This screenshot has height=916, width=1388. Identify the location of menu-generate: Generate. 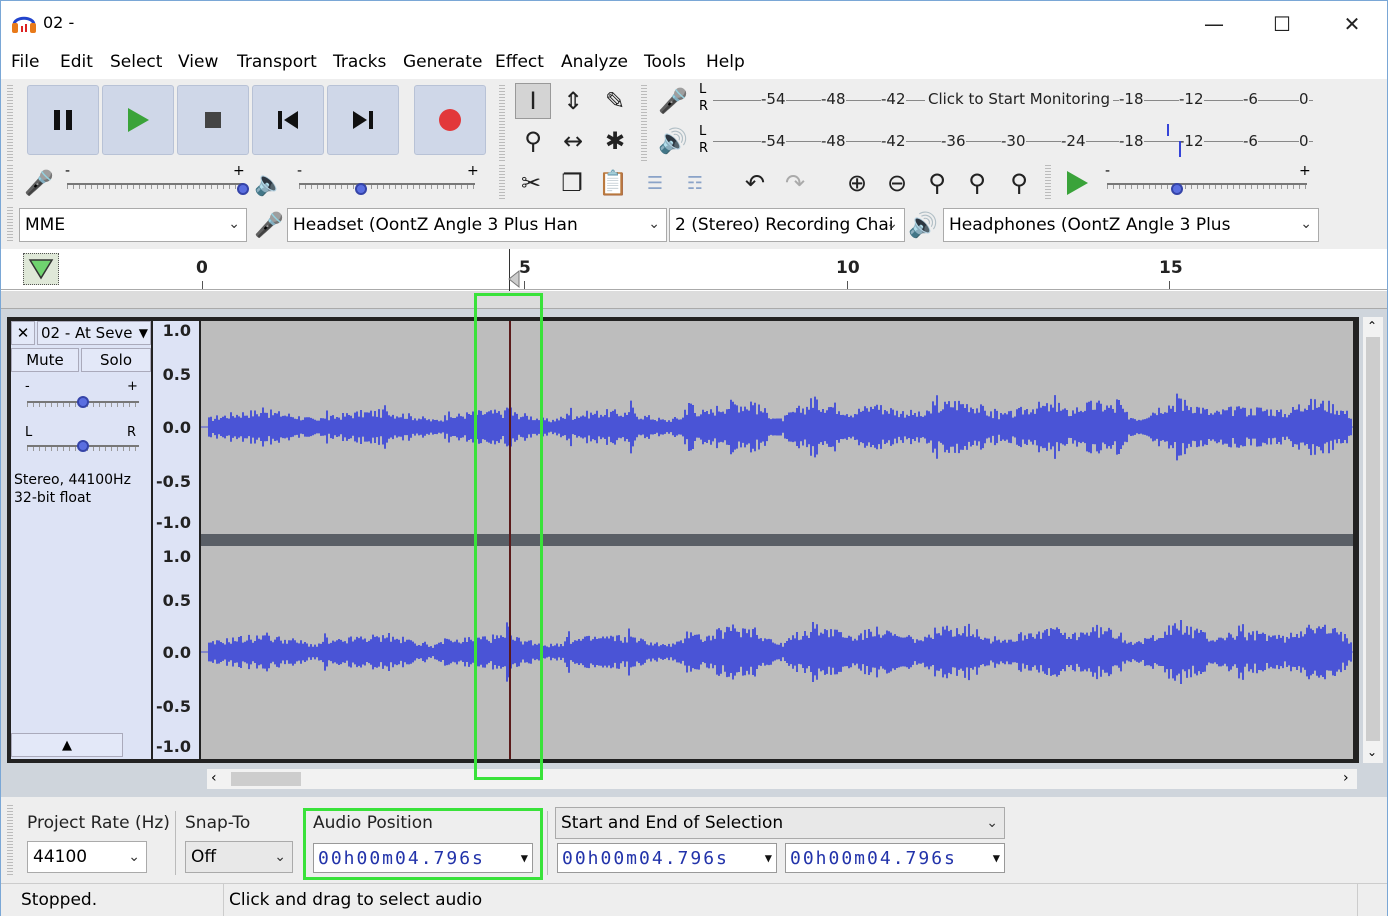
(442, 62).